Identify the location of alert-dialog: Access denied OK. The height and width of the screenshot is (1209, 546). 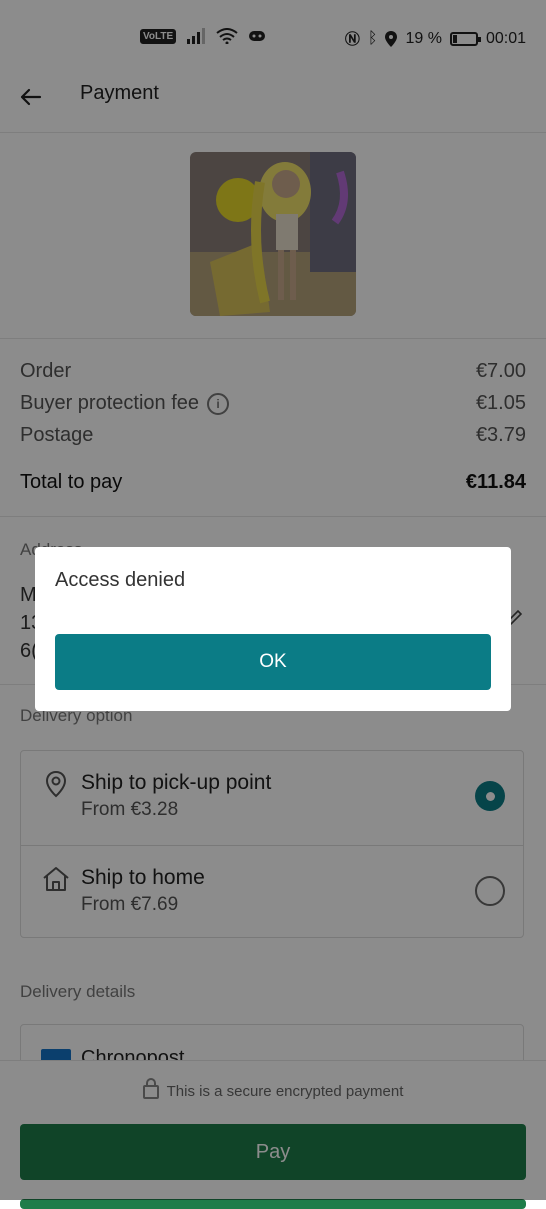
(273, 629).